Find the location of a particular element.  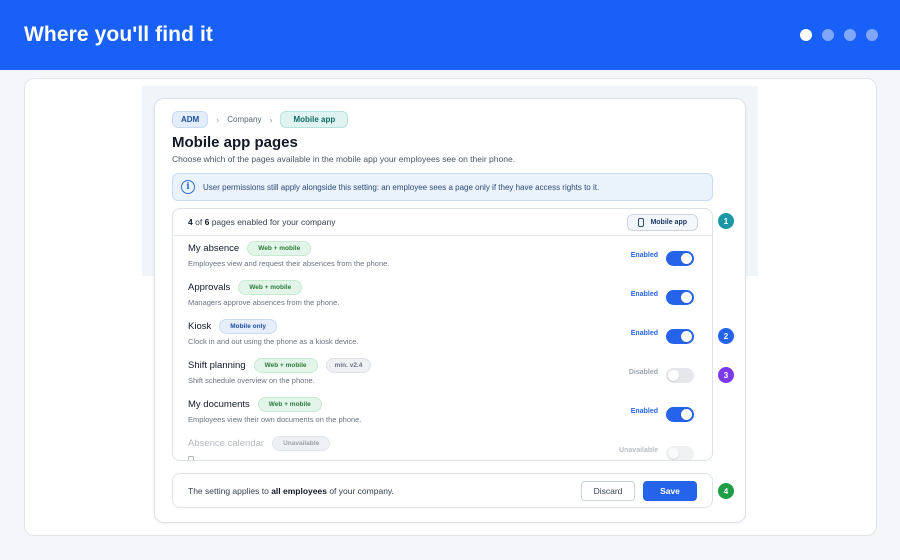

status-label: Unavailable is located at coordinates (638, 450).